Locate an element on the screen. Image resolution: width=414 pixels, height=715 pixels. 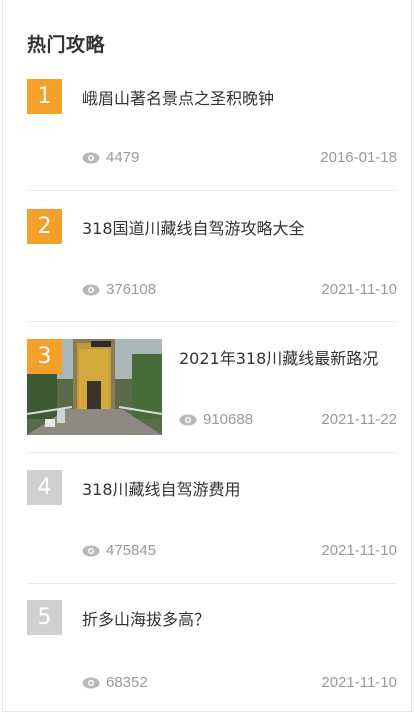
rank-badge: 4 is located at coordinates (44, 487).